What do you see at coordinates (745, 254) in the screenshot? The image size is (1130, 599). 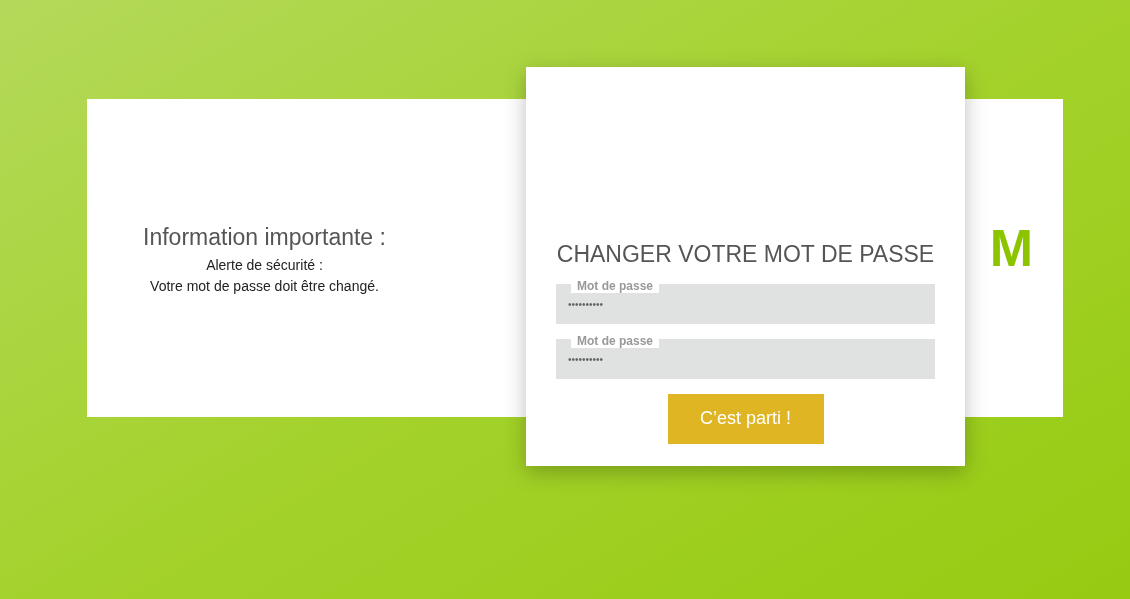 I see `dialog-title: CHANGER VOTRE MOT DE PASSE` at bounding box center [745, 254].